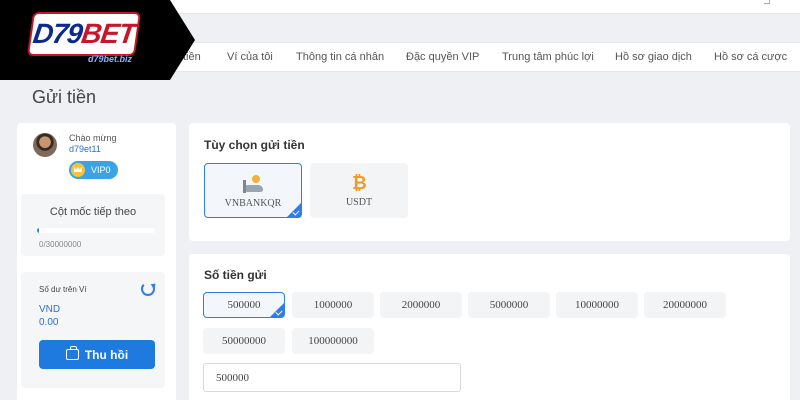  Describe the element at coordinates (93, 330) in the screenshot. I see `wallet-balance-panel: Số dư trên Ví VND 0.00 Thu hồi` at that location.